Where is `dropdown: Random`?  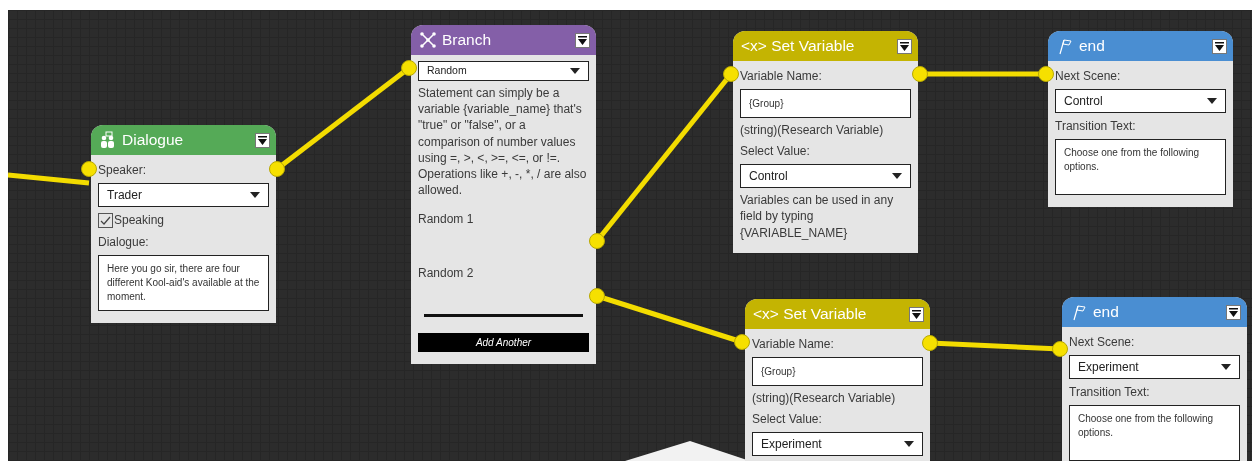 dropdown: Random is located at coordinates (503, 71).